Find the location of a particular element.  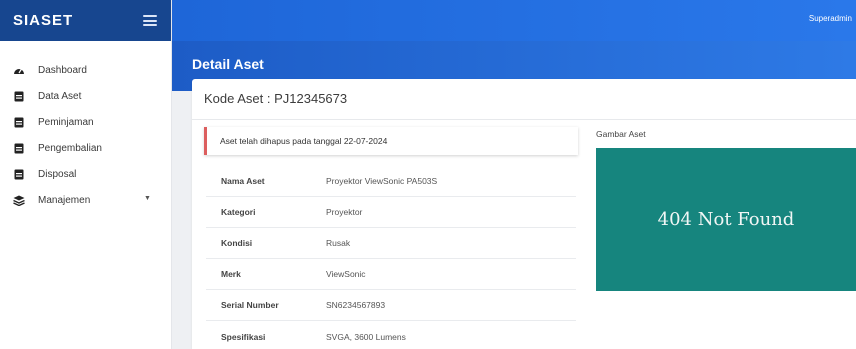

sidebar-item-peminjaman: Peminjaman is located at coordinates (85, 122).